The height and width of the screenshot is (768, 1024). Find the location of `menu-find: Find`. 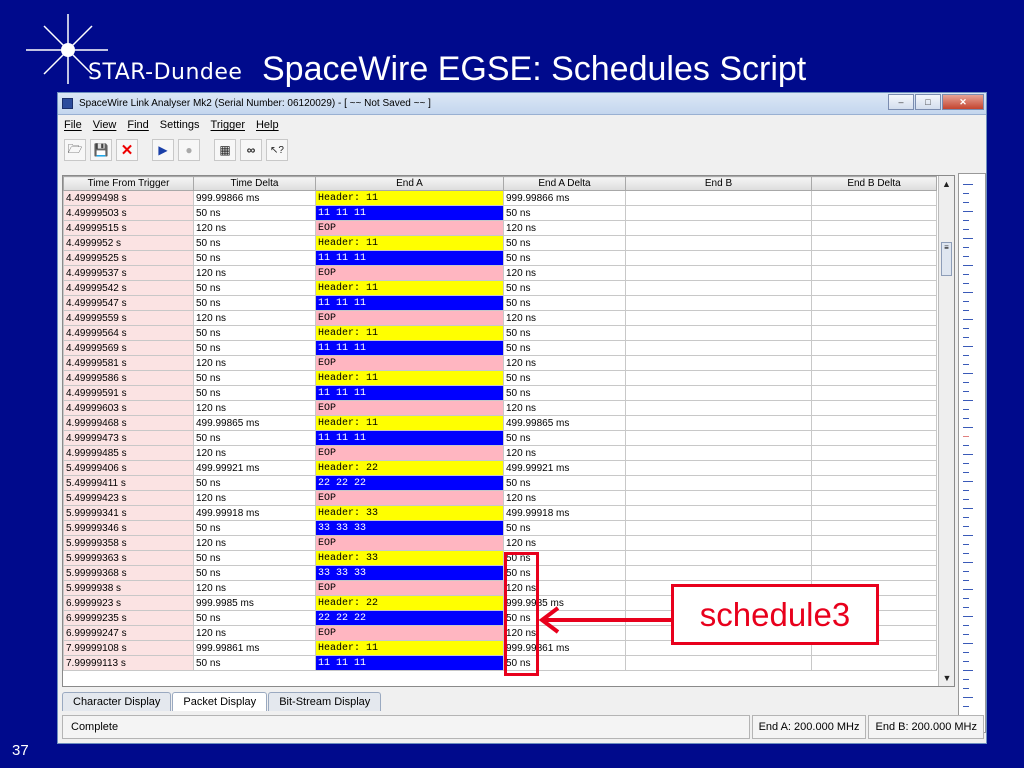

menu-find: Find is located at coordinates (137, 125).